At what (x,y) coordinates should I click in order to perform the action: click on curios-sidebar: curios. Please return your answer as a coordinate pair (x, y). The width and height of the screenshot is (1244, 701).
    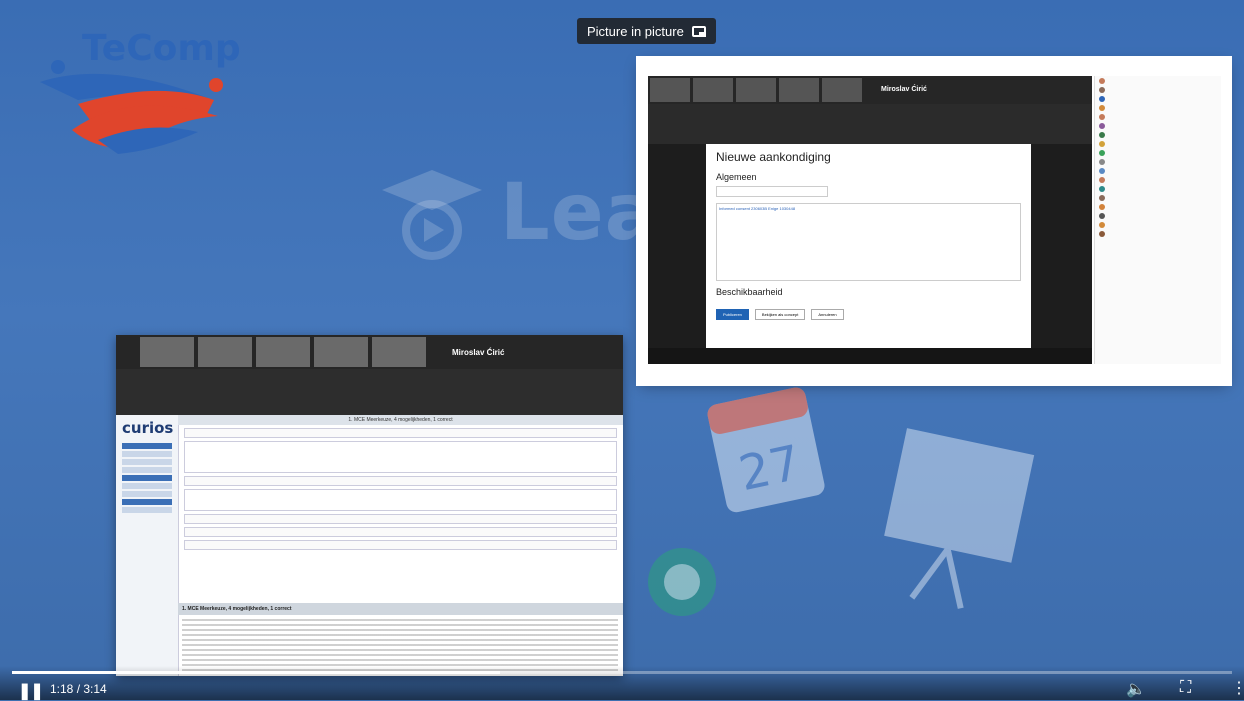
    Looking at the image, I should click on (147, 545).